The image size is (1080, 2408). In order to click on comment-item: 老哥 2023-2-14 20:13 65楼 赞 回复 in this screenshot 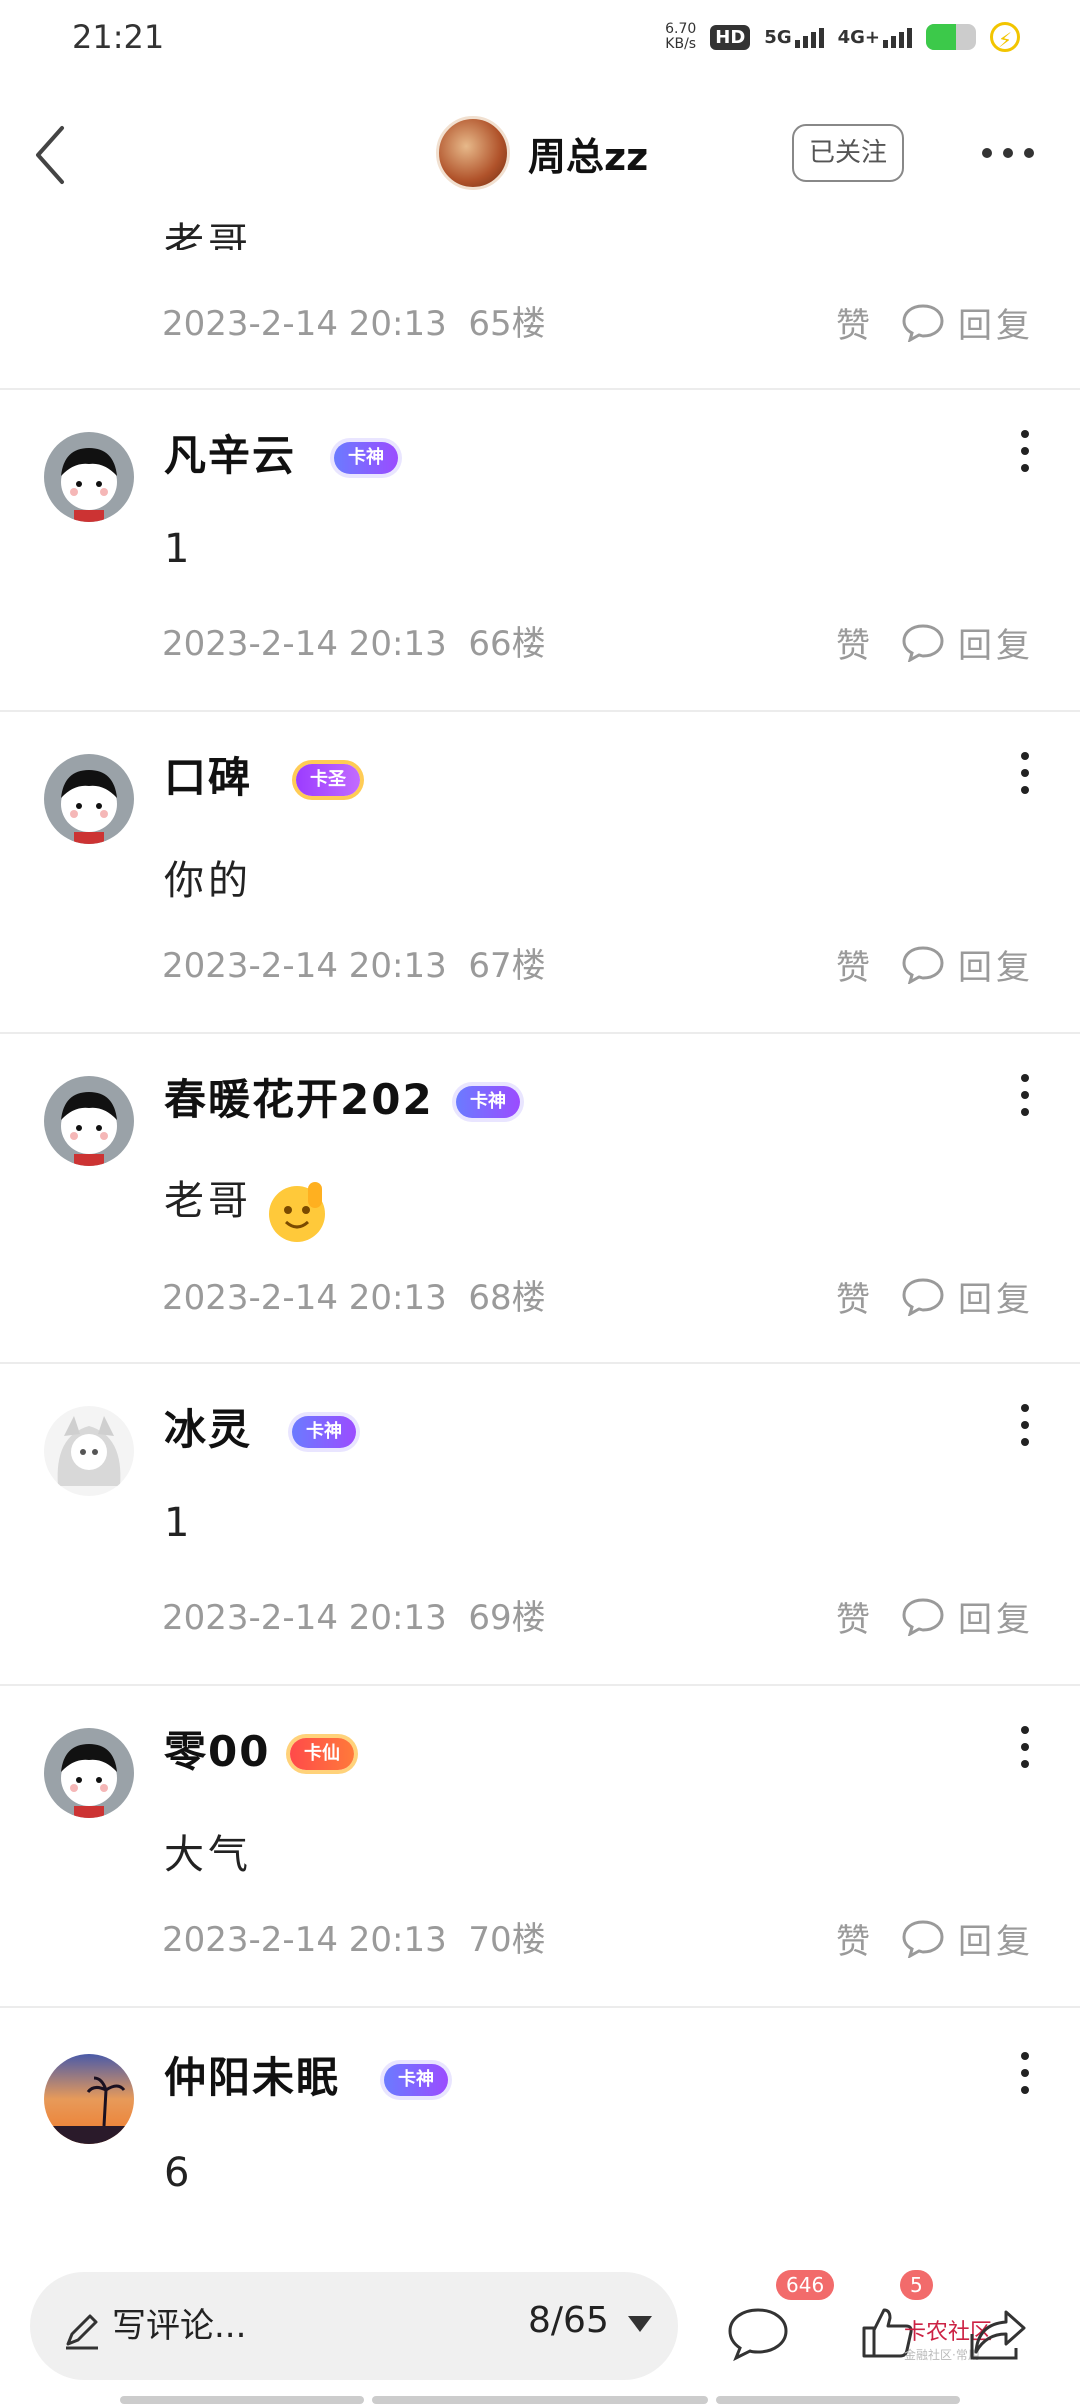, I will do `click(540, 300)`.